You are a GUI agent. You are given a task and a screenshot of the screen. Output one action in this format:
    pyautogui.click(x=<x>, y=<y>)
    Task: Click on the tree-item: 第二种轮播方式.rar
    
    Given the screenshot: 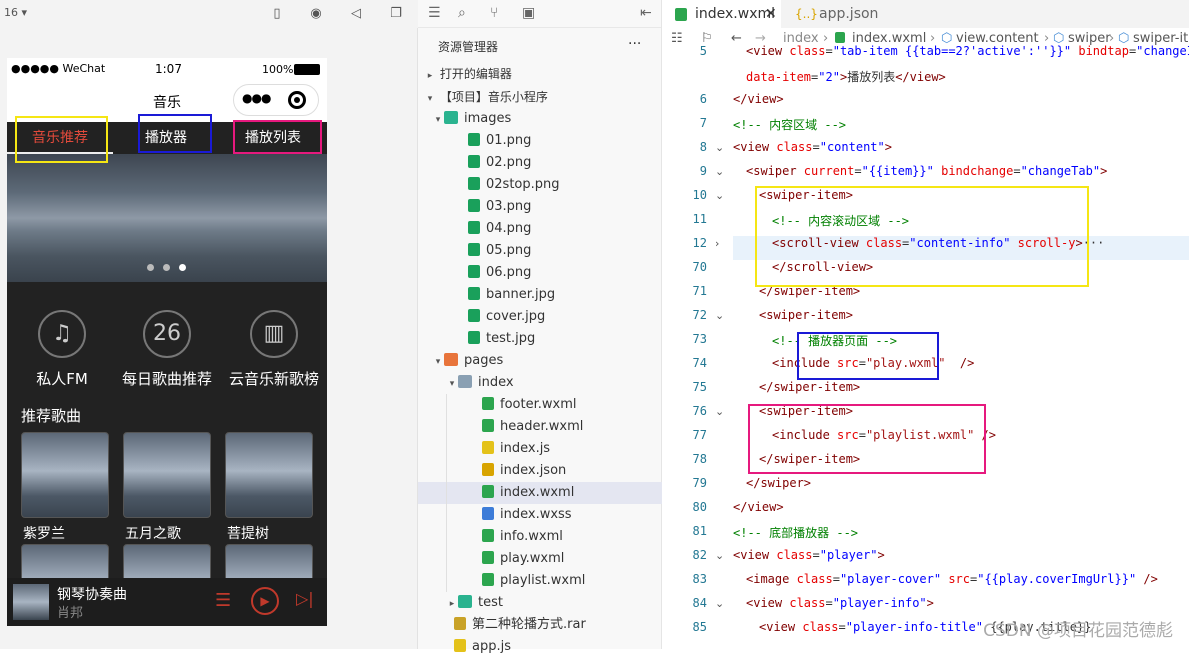 What is the action you would take?
    pyautogui.click(x=540, y=625)
    